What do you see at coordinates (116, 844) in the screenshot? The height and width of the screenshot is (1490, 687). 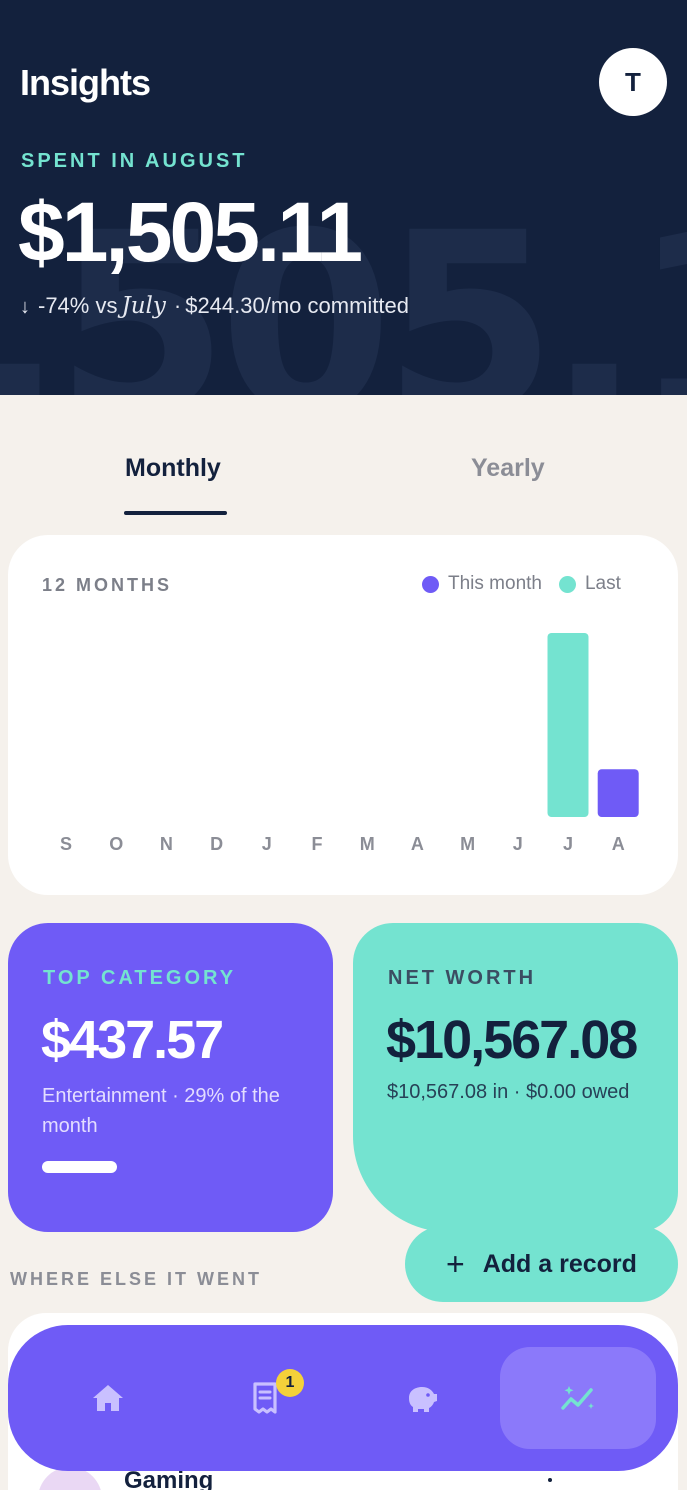 I see `x-tick-label: O` at bounding box center [116, 844].